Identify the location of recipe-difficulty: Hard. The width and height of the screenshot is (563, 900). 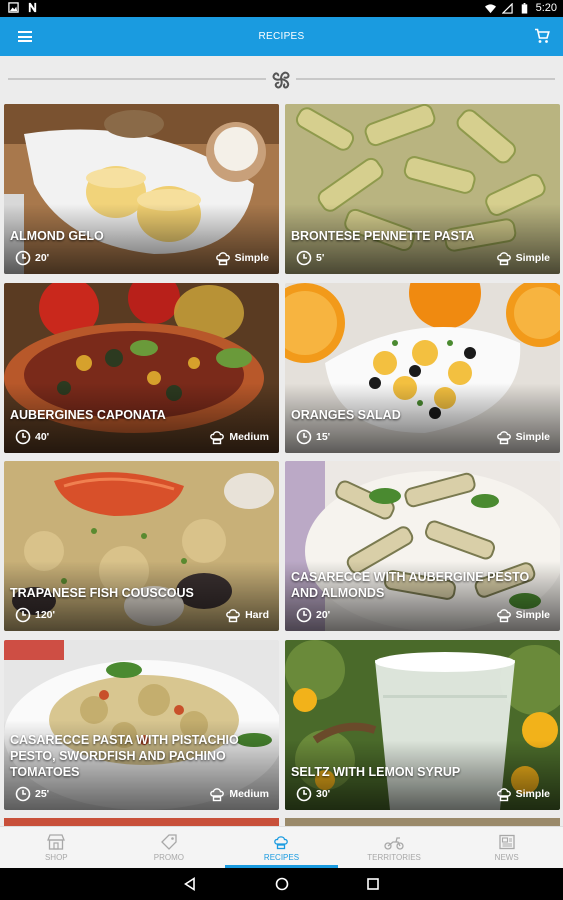
(247, 615).